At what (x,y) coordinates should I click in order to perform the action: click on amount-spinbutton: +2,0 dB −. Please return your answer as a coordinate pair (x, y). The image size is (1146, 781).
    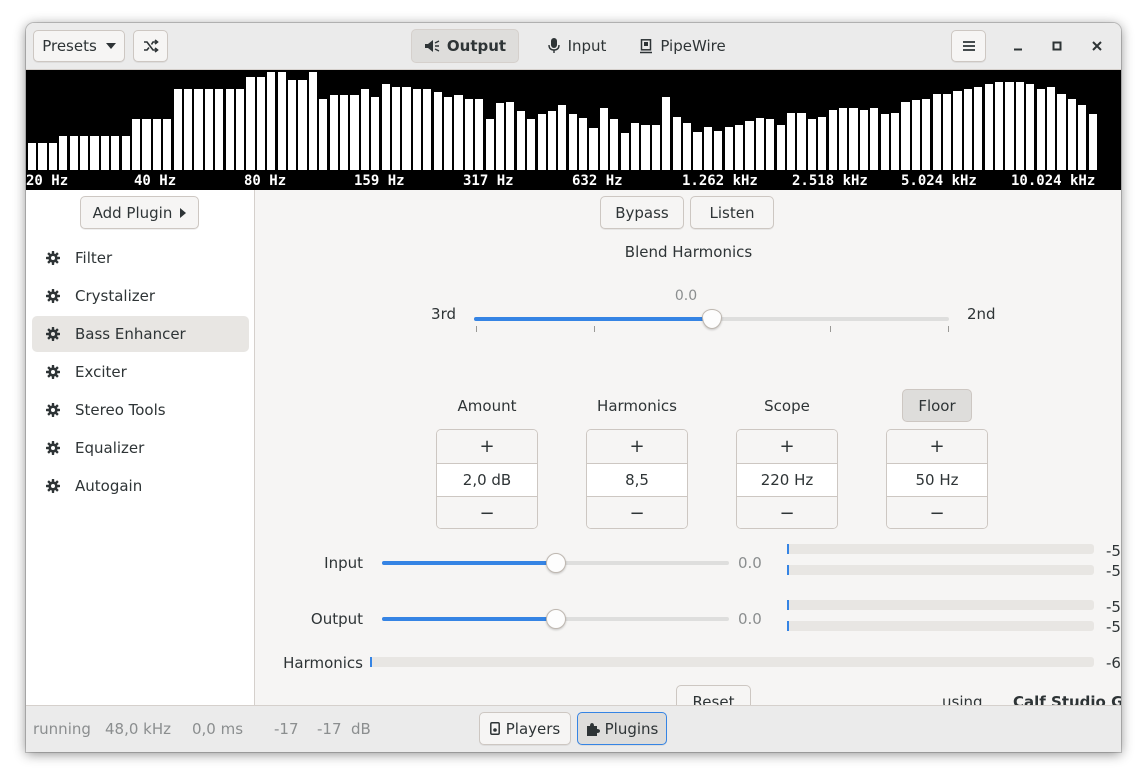
    Looking at the image, I should click on (487, 479).